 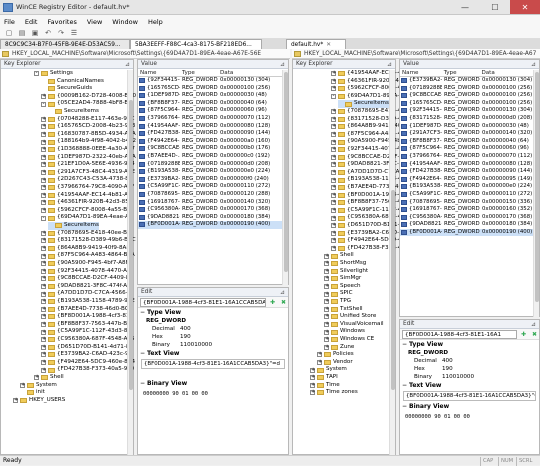 I want to click on value-row: {70878695-E...REG_DWORD0x00000120 (288), so click(x=213, y=195).